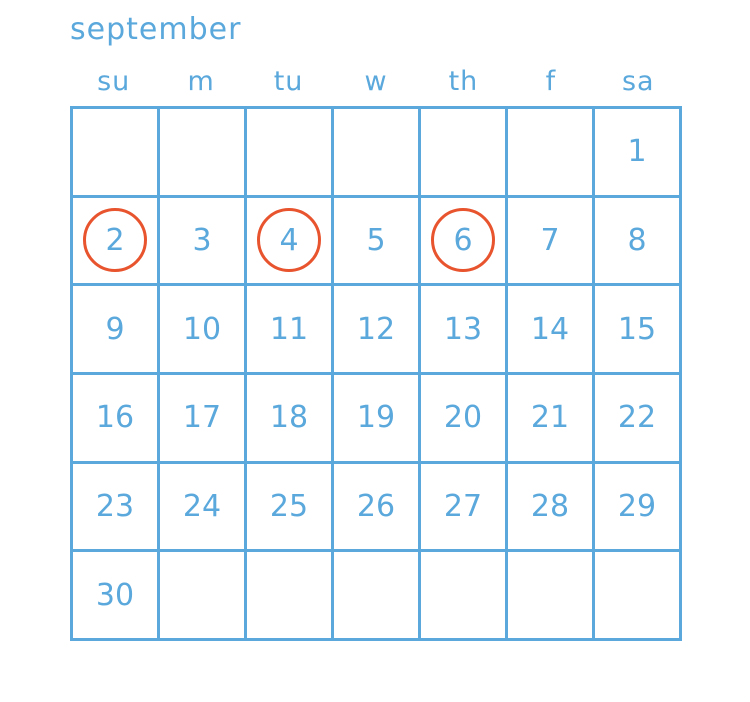 The height and width of the screenshot is (702, 750). I want to click on day-number: 14, so click(550, 329).